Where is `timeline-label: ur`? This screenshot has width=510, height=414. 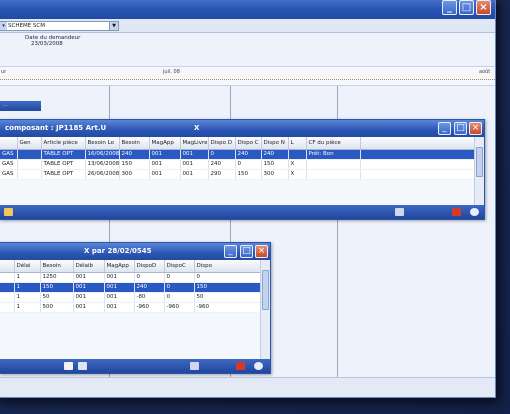
timeline-label: ur is located at coordinates (4, 72).